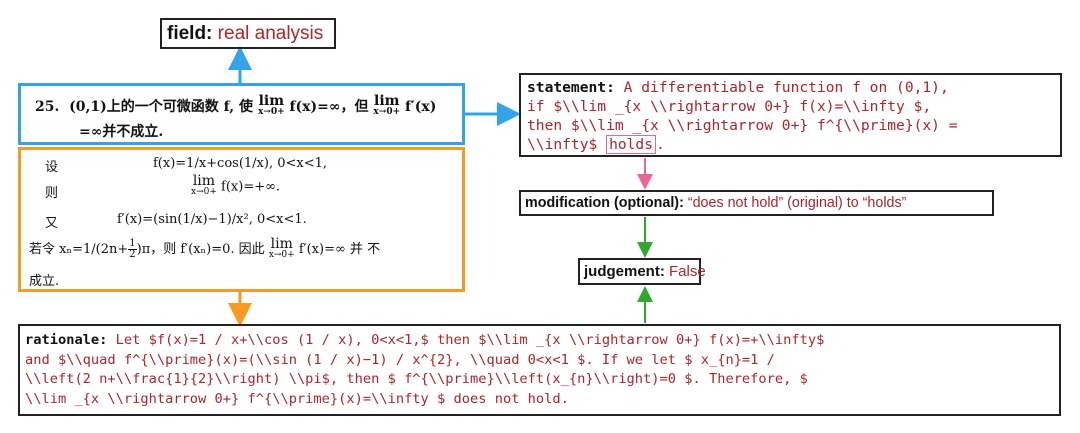 The image size is (1080, 433). What do you see at coordinates (421, 107) in the screenshot?
I see `problem-text-c: f′(x)` at bounding box center [421, 107].